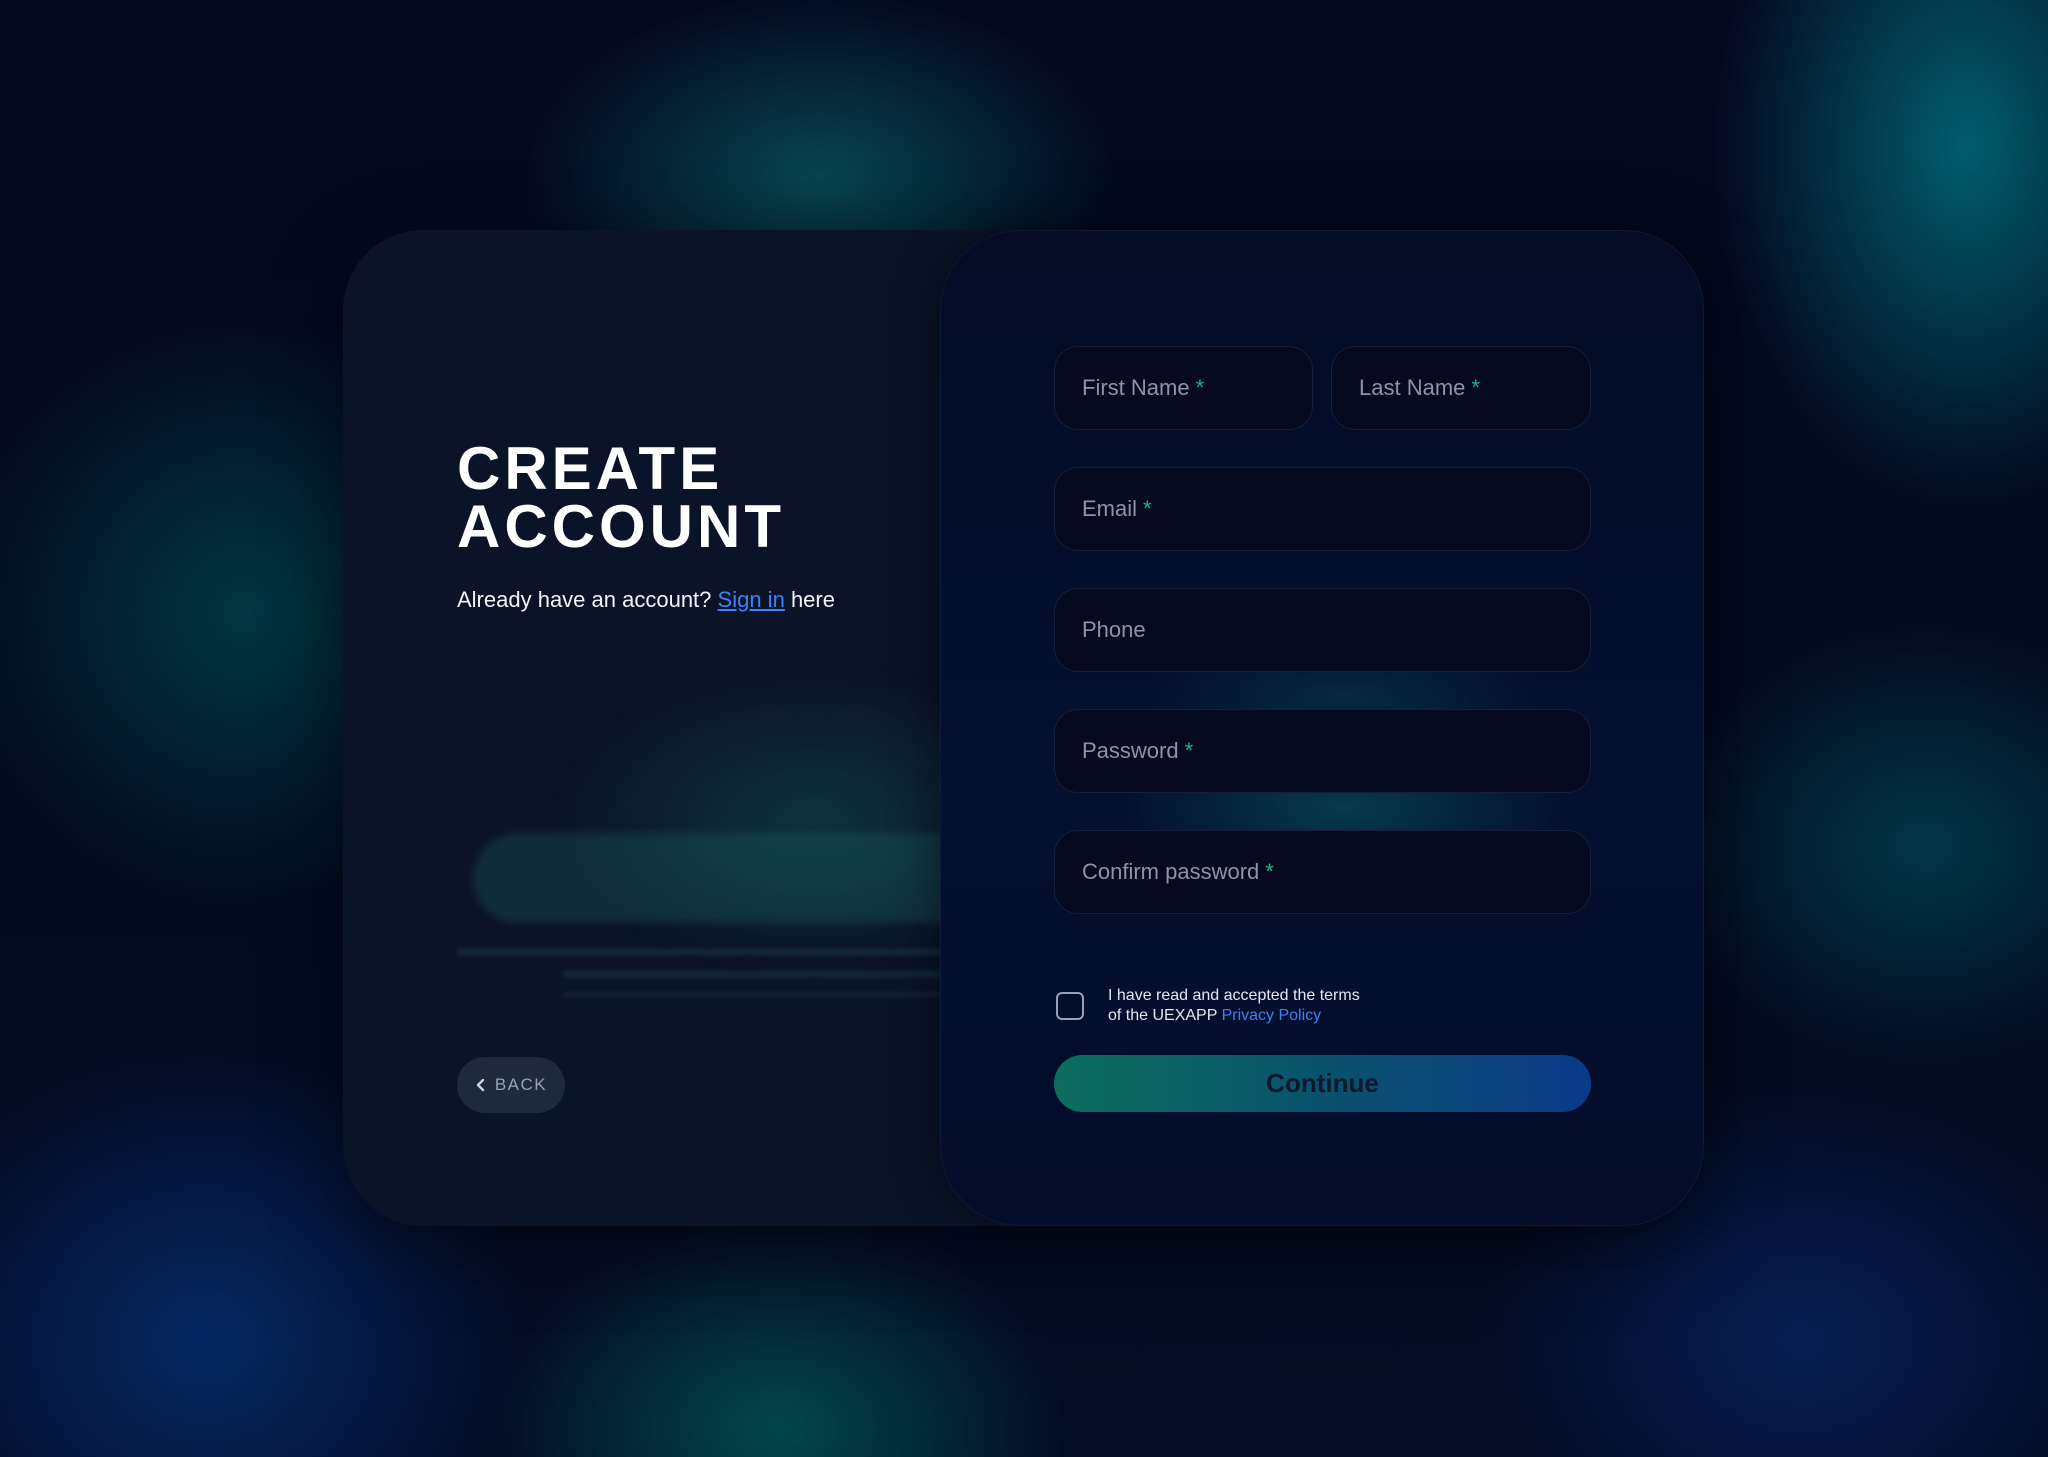  What do you see at coordinates (1136, 387) in the screenshot?
I see `first-name-placeholder: First Name` at bounding box center [1136, 387].